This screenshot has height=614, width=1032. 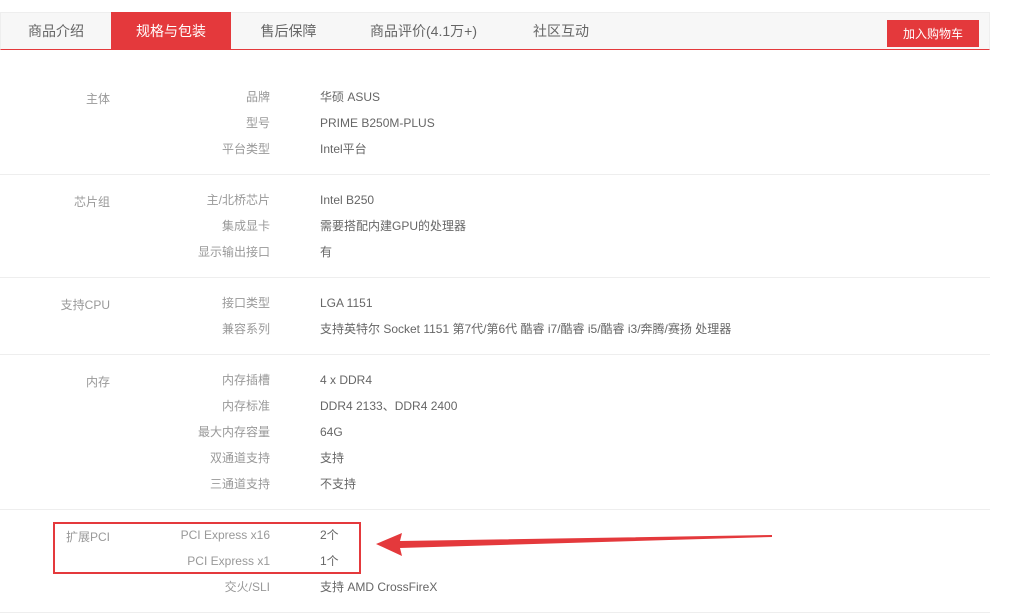 What do you see at coordinates (495, 200) in the screenshot?
I see `spec-row: 主/北桥芯片 Intel B250` at bounding box center [495, 200].